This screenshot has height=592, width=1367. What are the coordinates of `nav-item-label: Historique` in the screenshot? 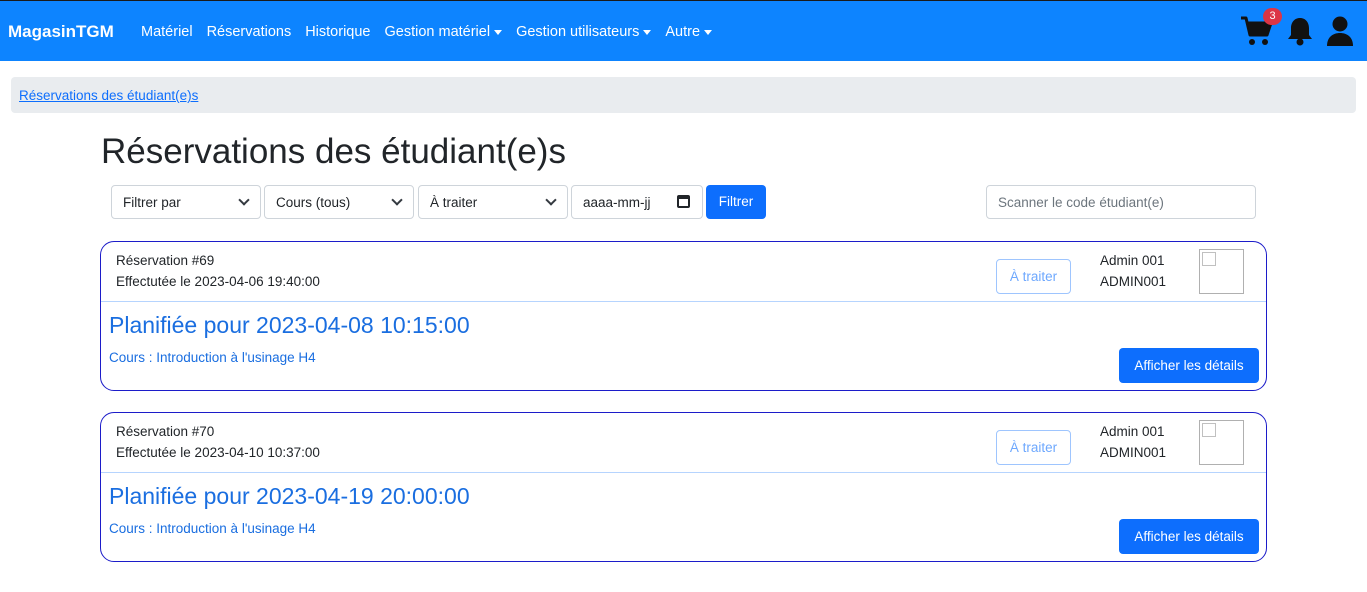 It's located at (338, 32).